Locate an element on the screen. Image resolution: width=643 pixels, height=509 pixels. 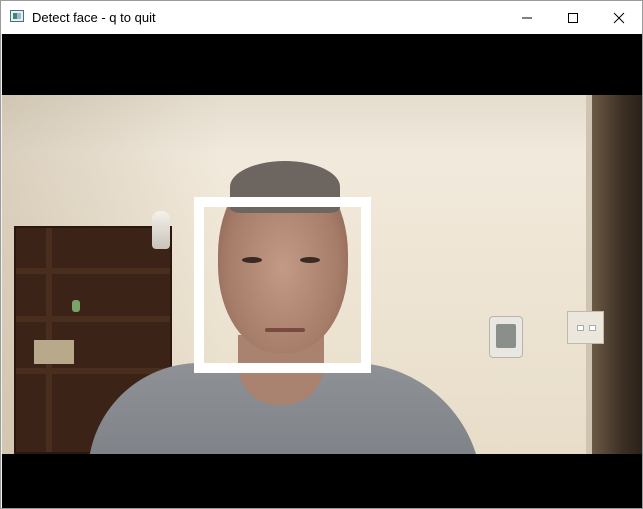
app-icon is located at coordinates (17, 16).